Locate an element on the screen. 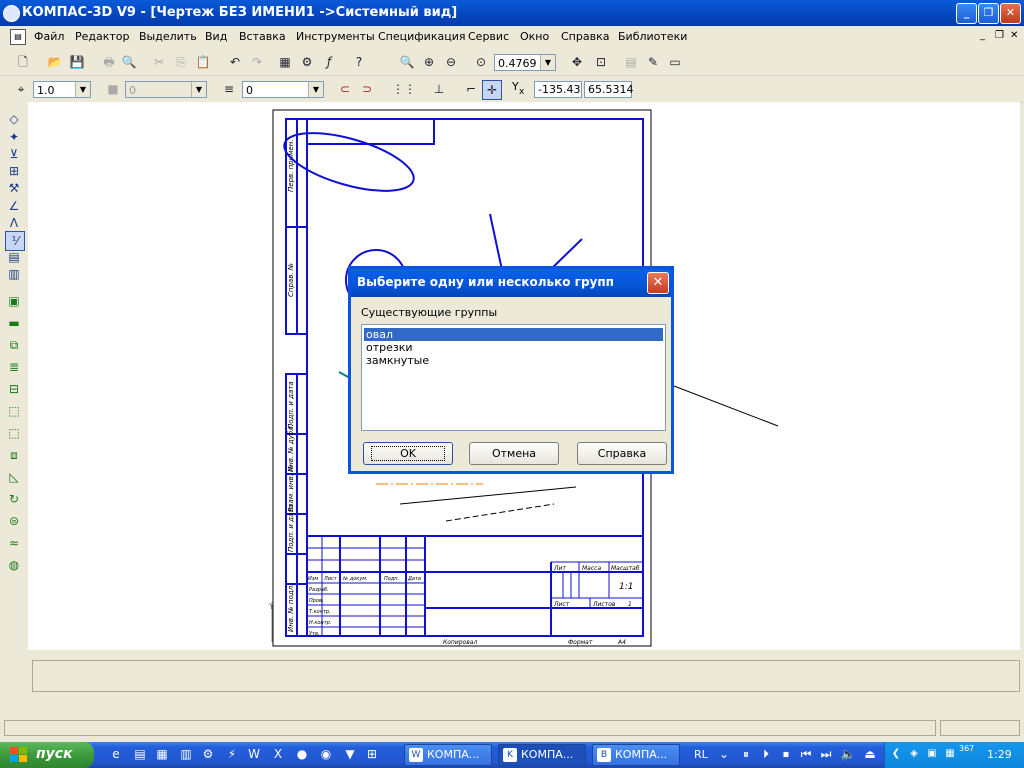 The image size is (1024, 768). select-icon: Ʌ is located at coordinates (14, 223).